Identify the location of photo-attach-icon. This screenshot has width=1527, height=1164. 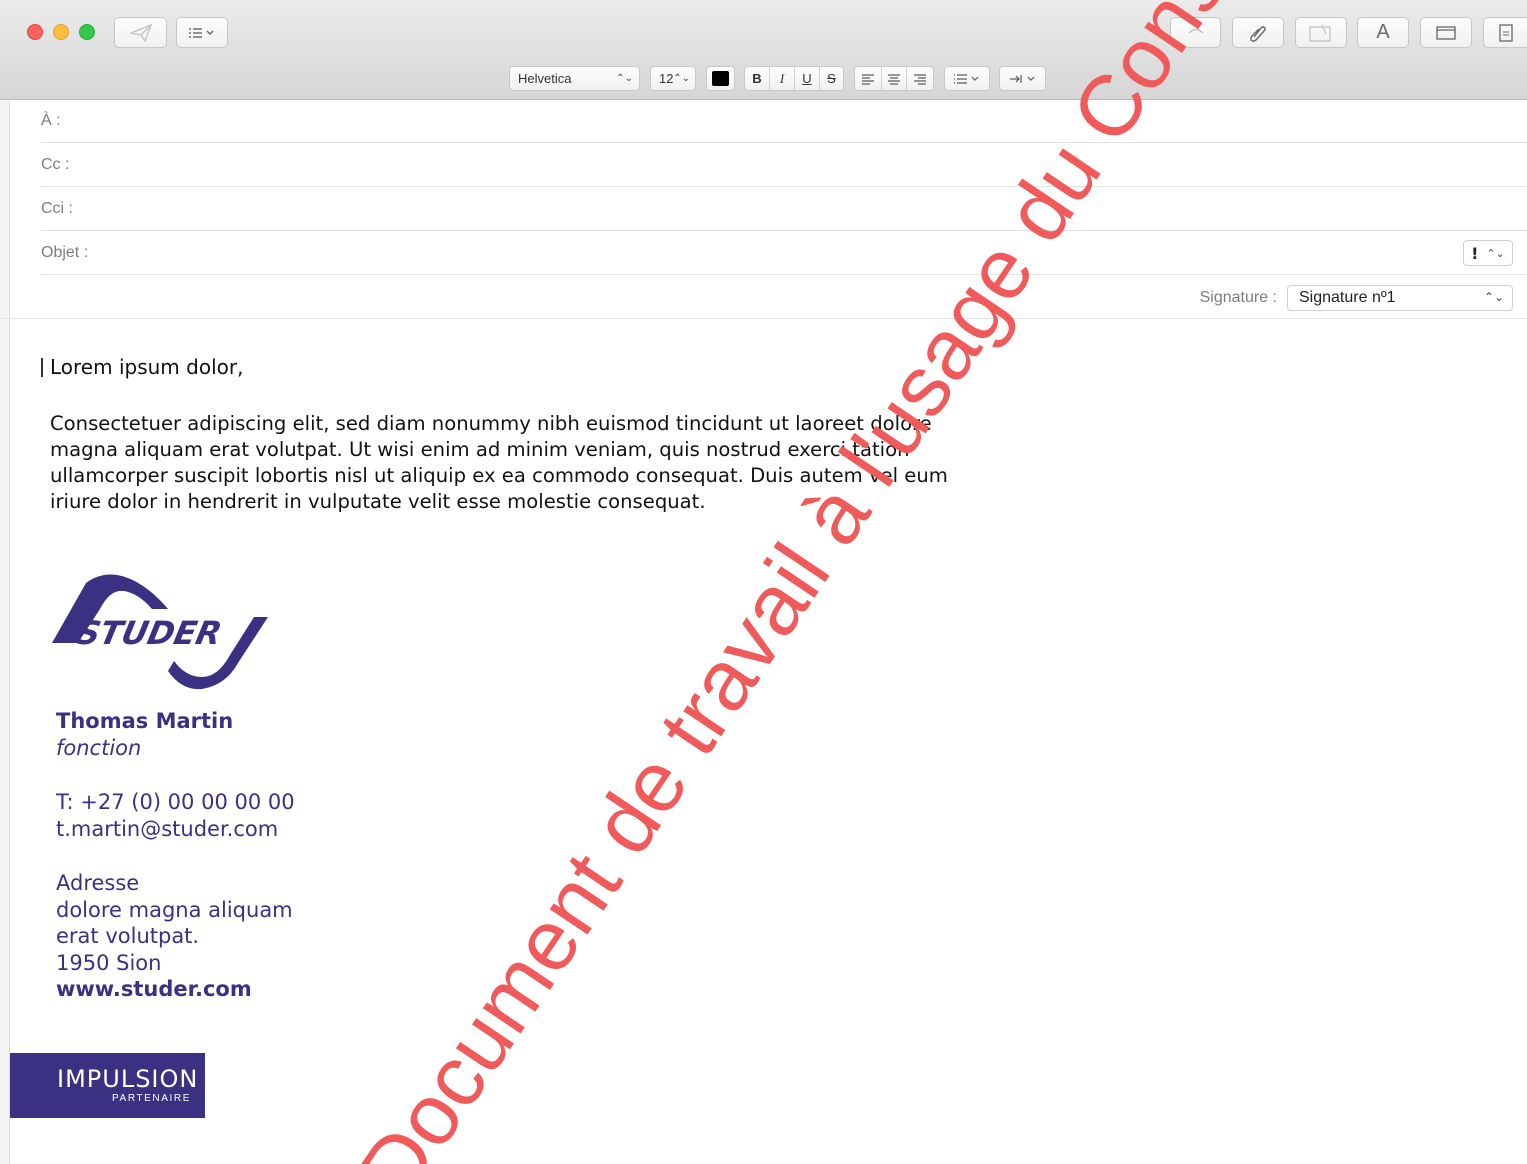
(1320, 33).